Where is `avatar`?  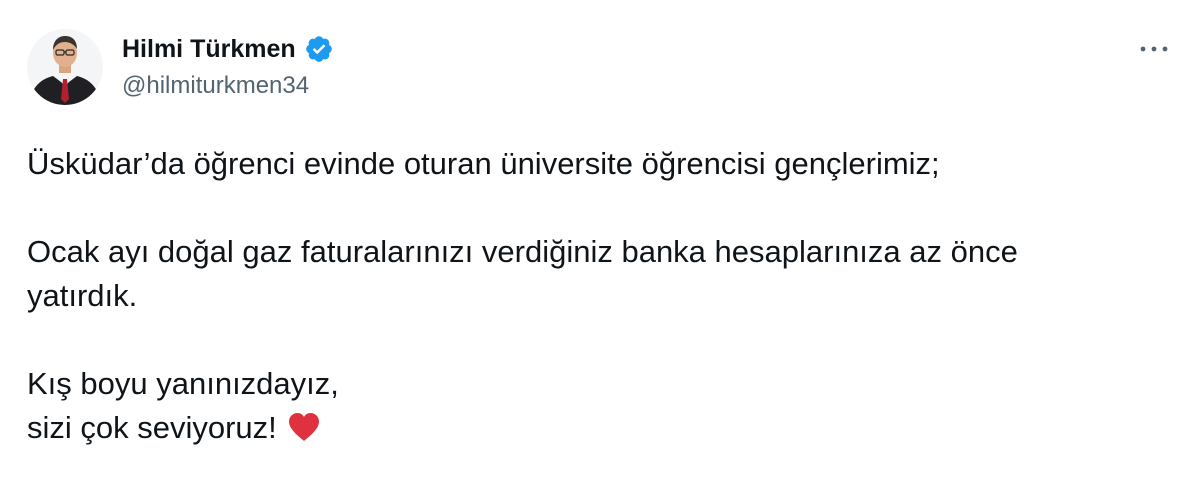 avatar is located at coordinates (65, 67).